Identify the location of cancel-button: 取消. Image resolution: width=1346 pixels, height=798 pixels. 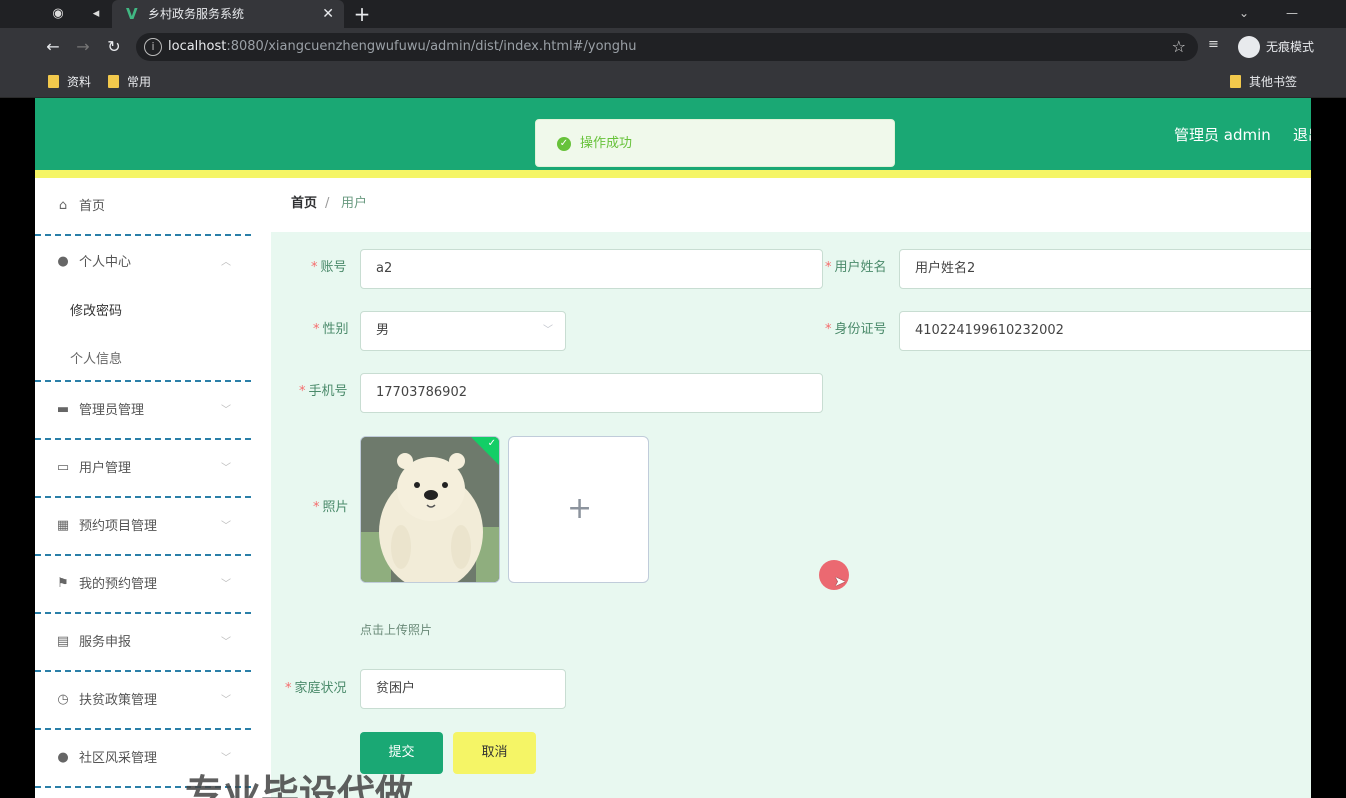
(494, 753).